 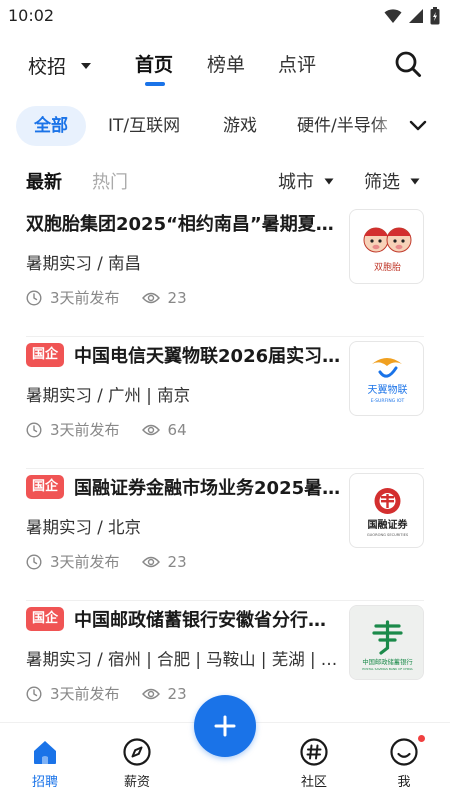 I want to click on logo-subtext: E-SURFING IOT, so click(x=388, y=401).